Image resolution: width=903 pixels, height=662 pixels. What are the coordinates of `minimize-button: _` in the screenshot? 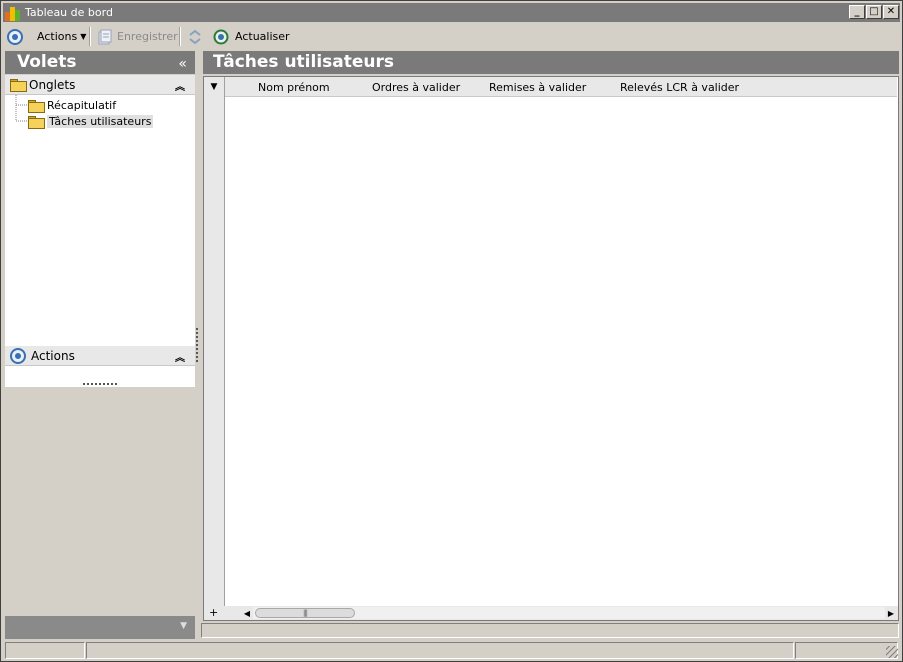 It's located at (857, 12).